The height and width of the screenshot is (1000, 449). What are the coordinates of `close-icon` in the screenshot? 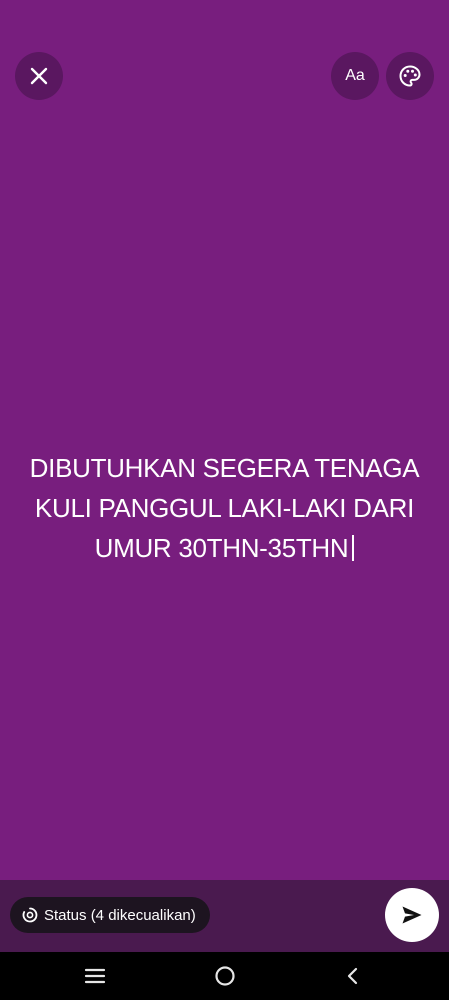 It's located at (39, 76).